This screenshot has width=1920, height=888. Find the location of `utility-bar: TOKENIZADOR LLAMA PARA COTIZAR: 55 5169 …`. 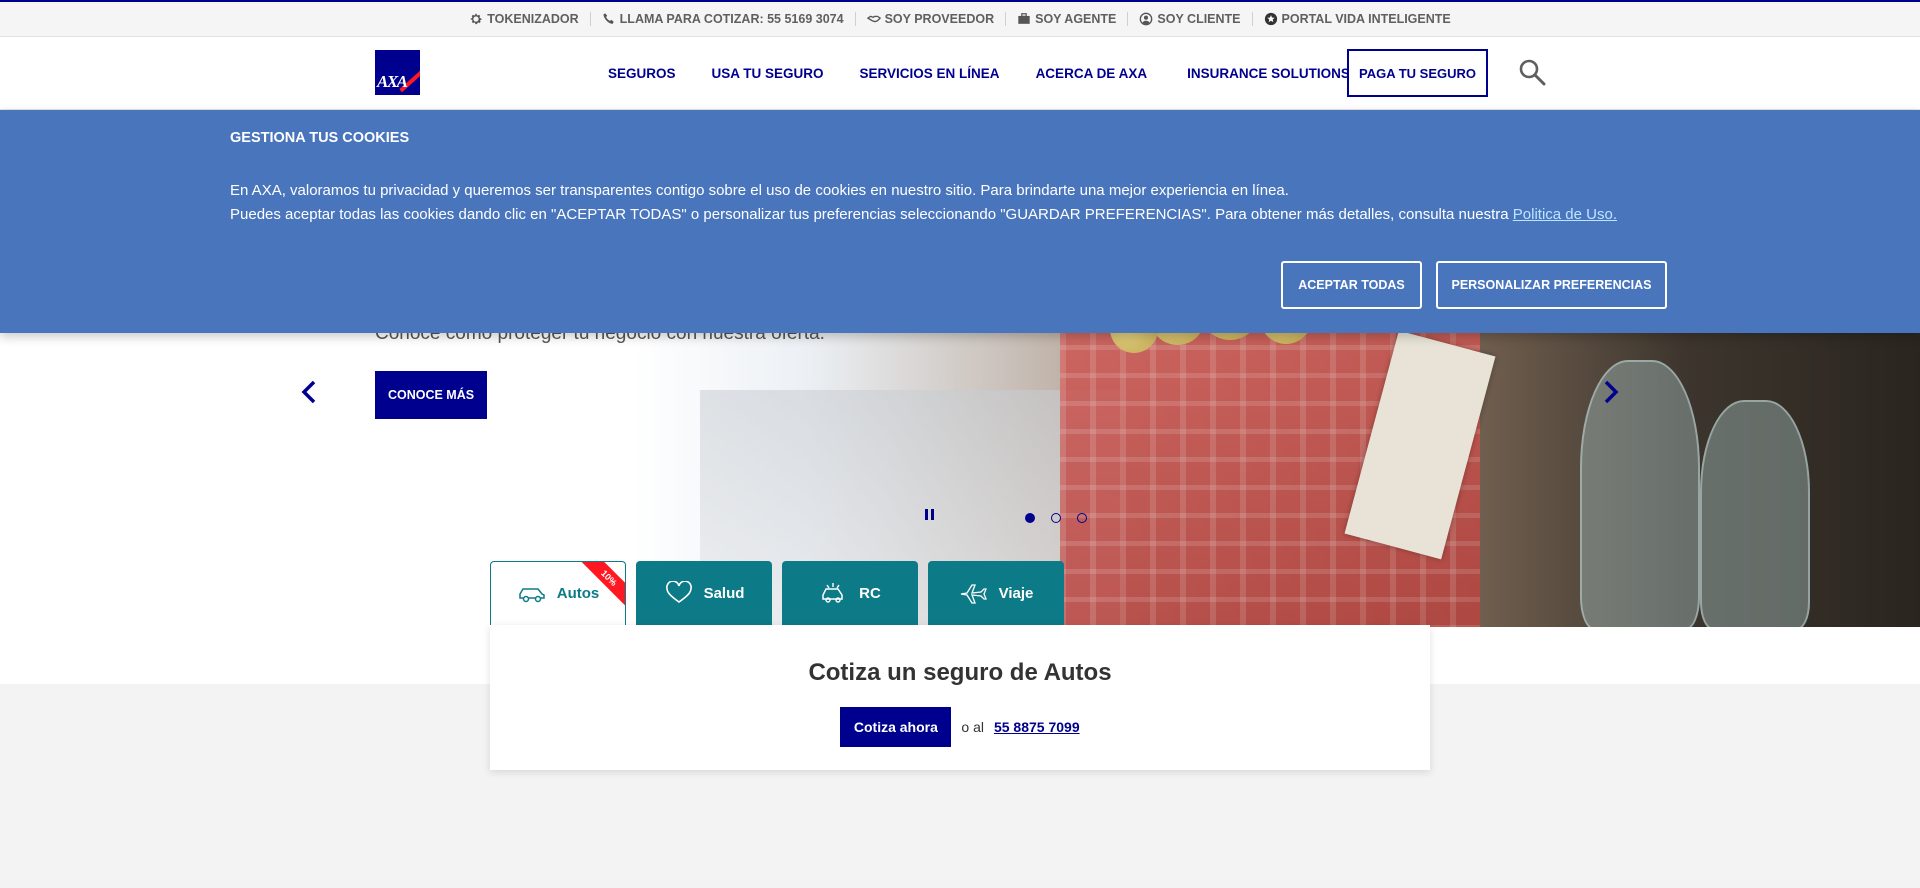

utility-bar: TOKENIZADOR LLAMA PARA COTIZAR: 55 5169 … is located at coordinates (960, 18).